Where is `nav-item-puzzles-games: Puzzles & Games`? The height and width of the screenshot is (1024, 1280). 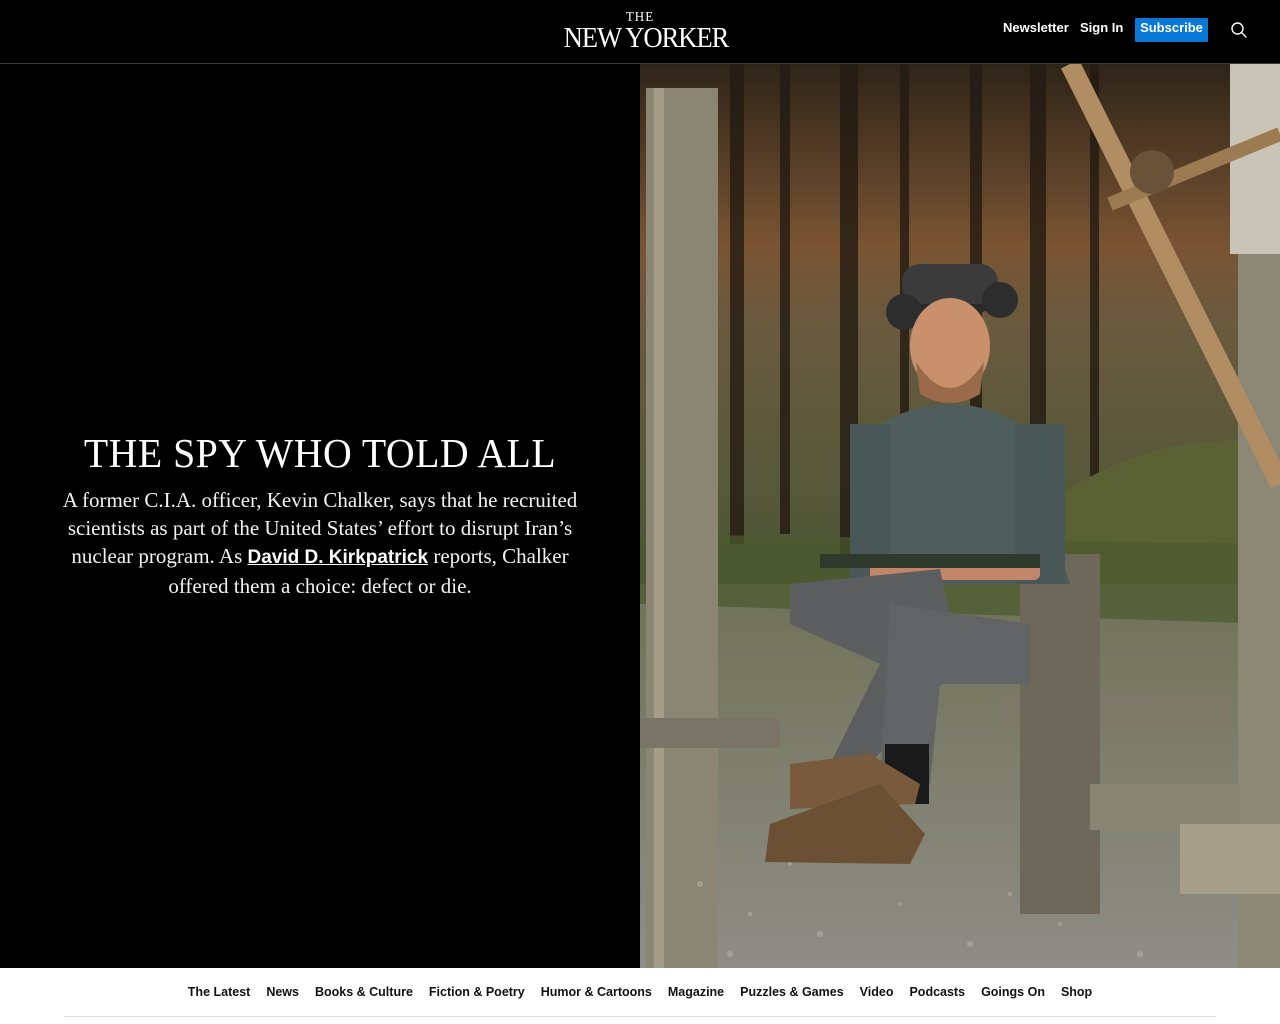 nav-item-puzzles-games: Puzzles & Games is located at coordinates (792, 992).